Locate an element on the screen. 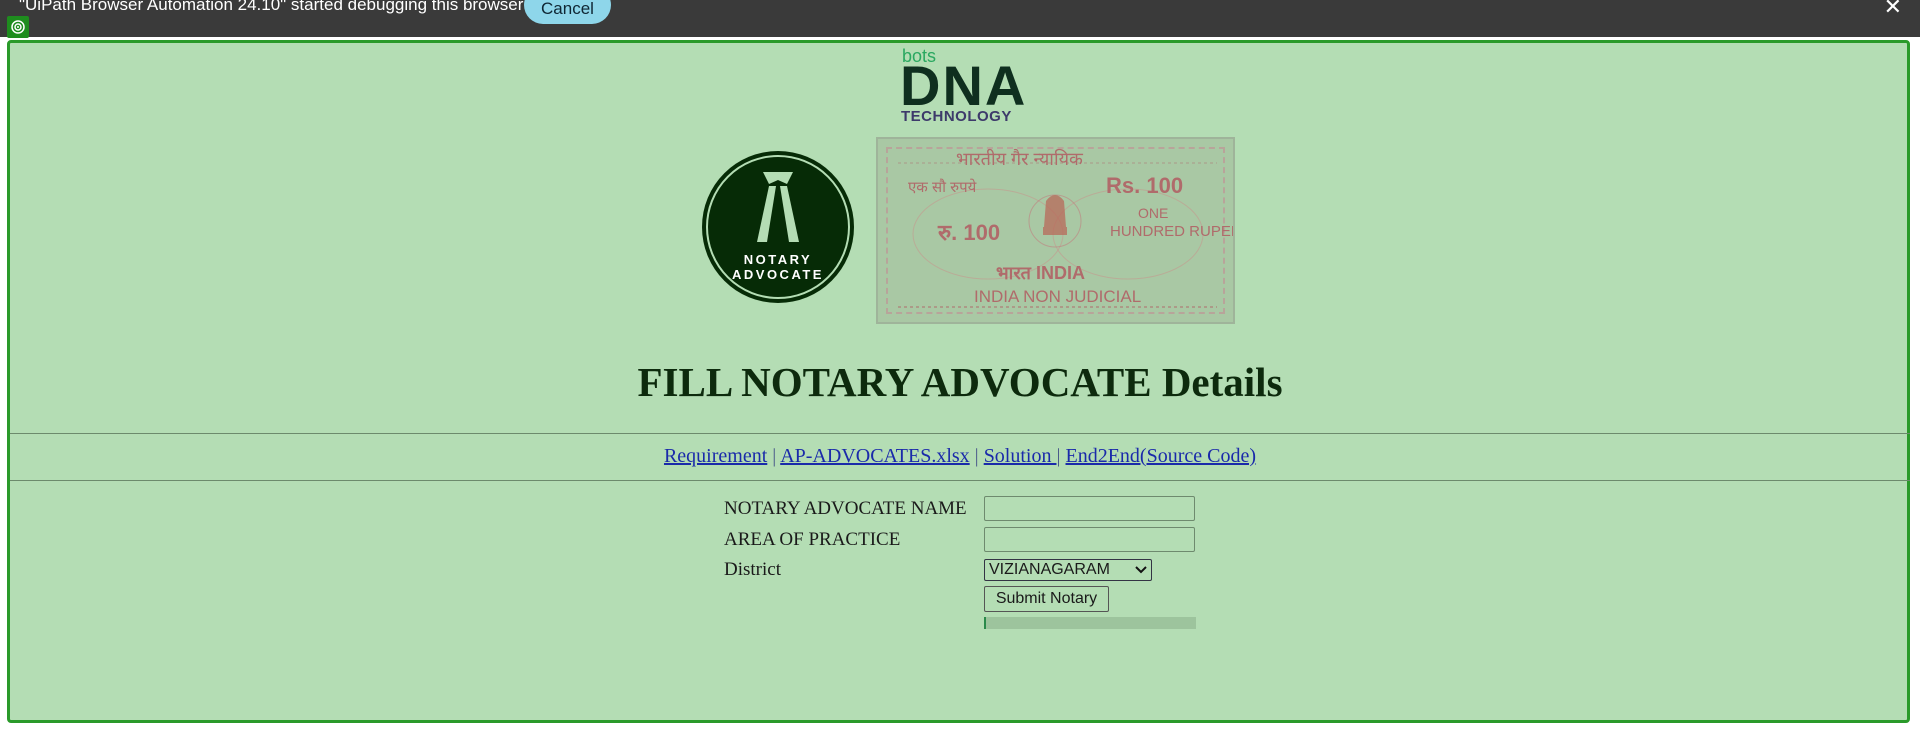  logo-dna-text: DNA is located at coordinates (964, 85).